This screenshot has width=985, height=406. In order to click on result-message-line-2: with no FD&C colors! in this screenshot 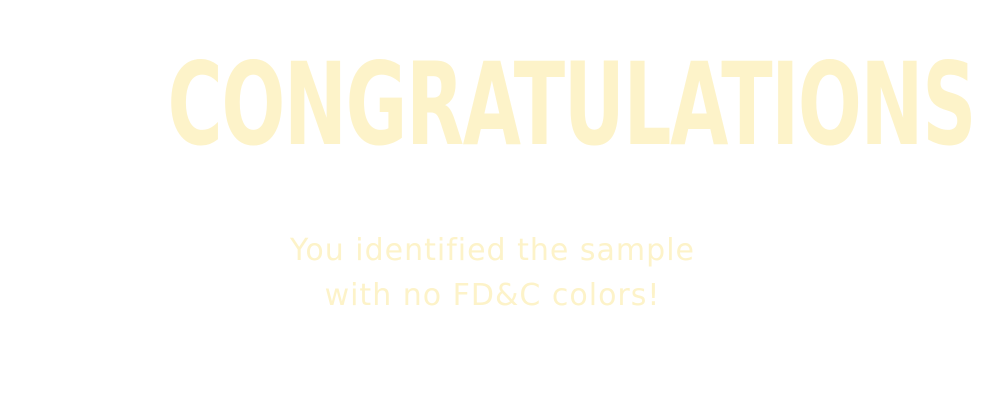, I will do `click(492, 295)`.